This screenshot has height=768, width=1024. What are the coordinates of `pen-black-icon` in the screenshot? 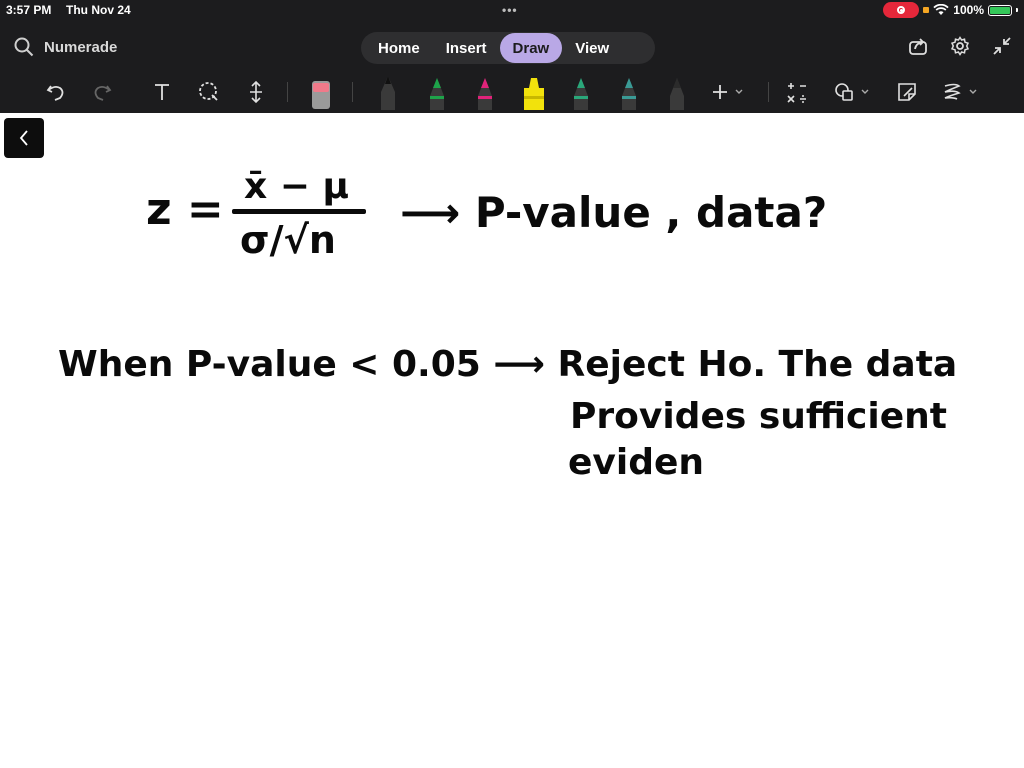 It's located at (388, 92).